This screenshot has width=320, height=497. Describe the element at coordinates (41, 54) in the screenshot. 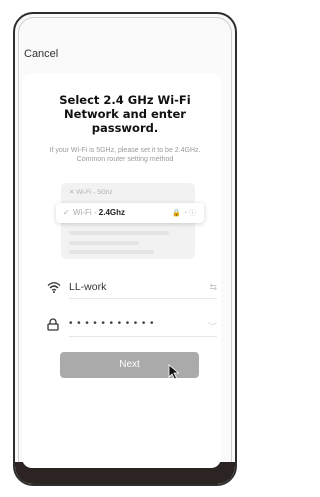

I see `cancel-button: Cancel` at that location.